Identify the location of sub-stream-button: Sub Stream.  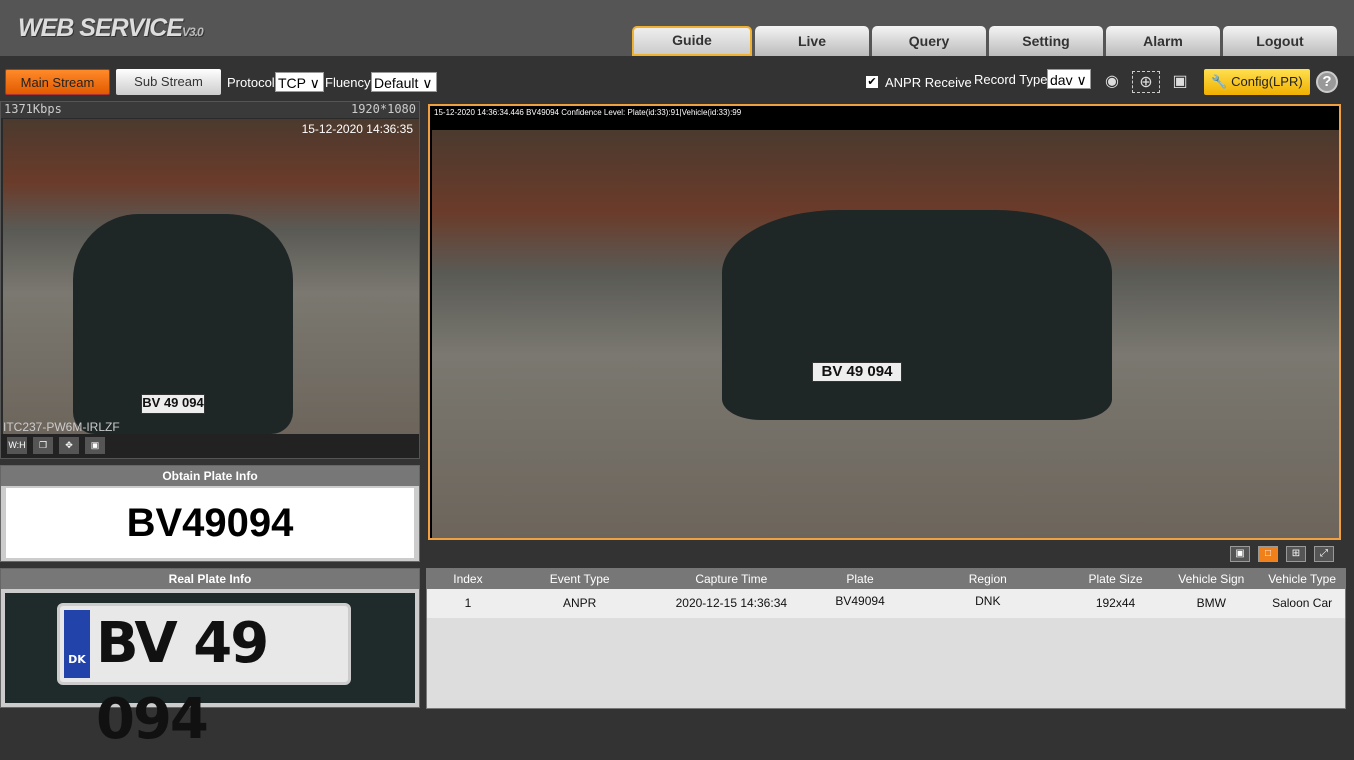
(168, 82).